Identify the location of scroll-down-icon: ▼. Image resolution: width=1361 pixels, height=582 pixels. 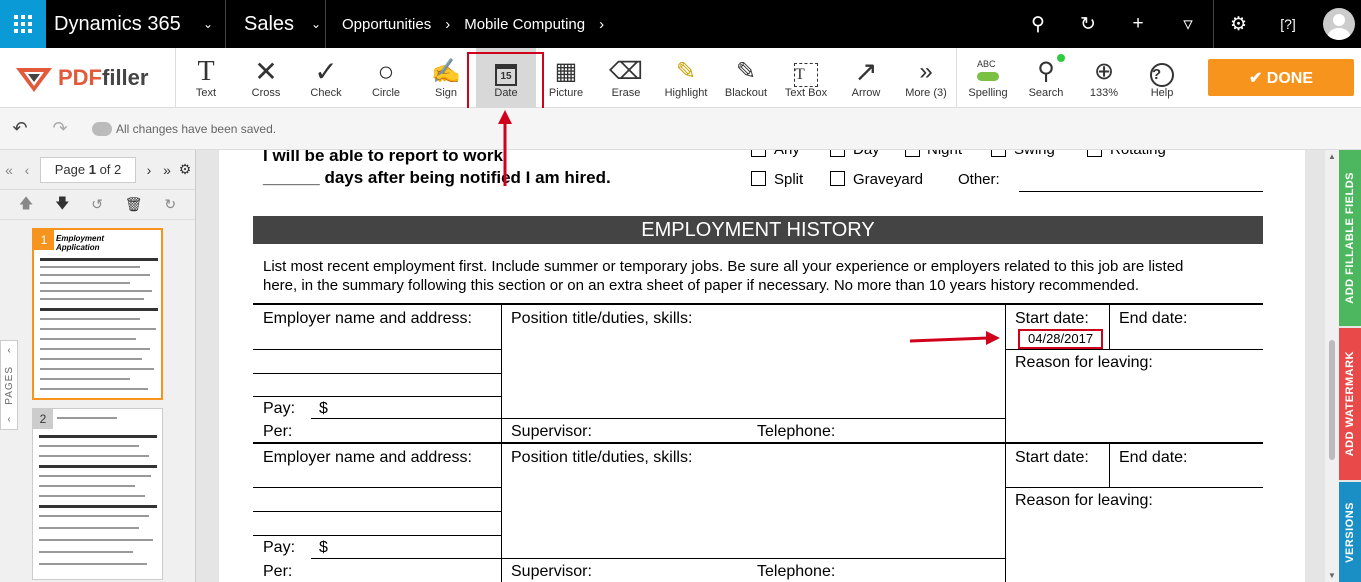
(1332, 575).